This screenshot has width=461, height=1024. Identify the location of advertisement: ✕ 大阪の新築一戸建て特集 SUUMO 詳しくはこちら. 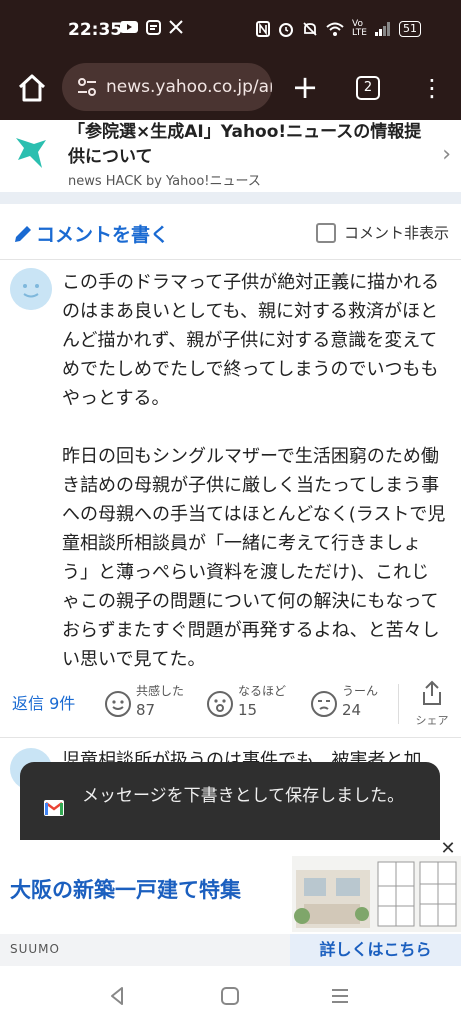
(230, 903).